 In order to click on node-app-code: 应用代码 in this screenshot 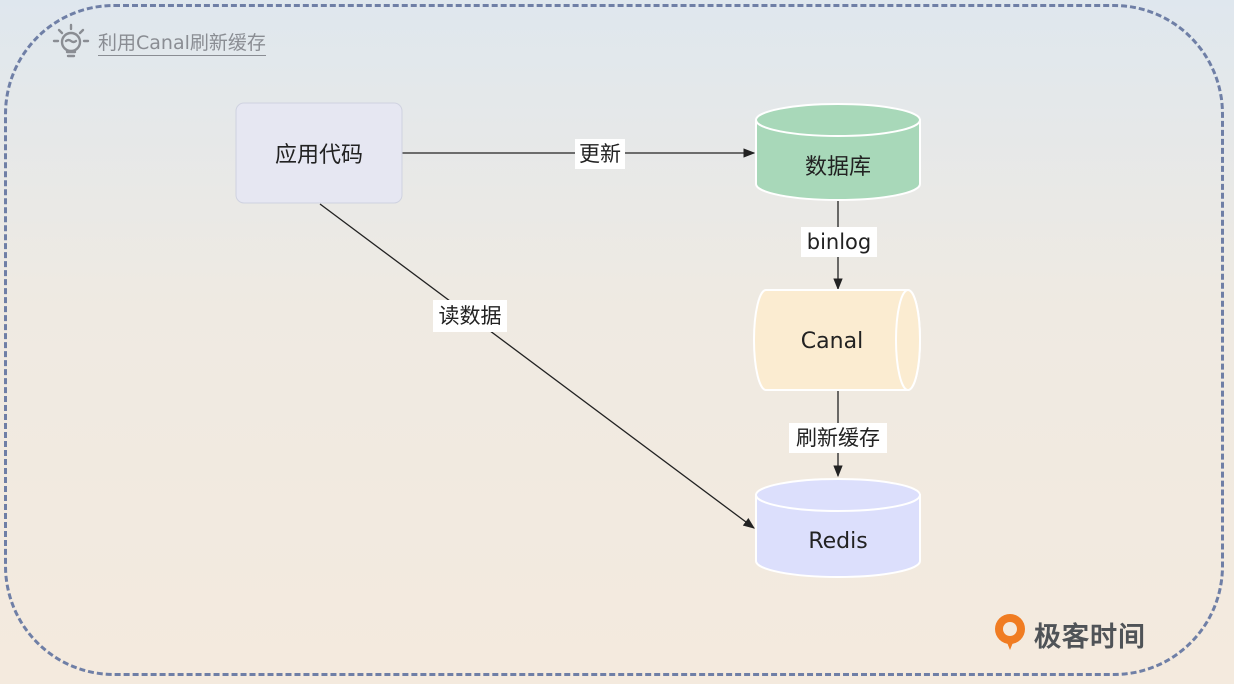, I will do `click(319, 153)`.